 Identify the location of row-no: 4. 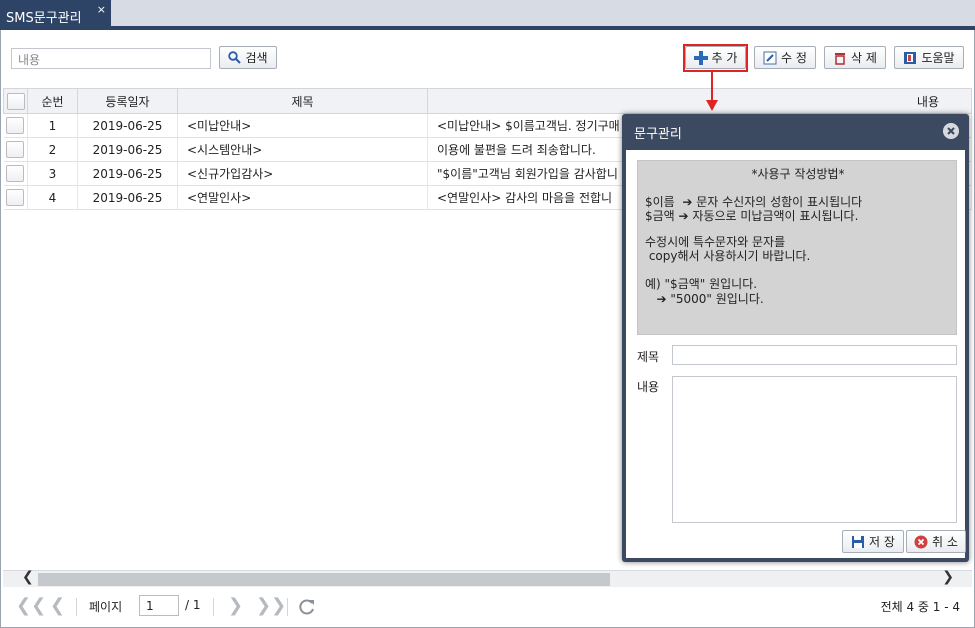
(52, 197).